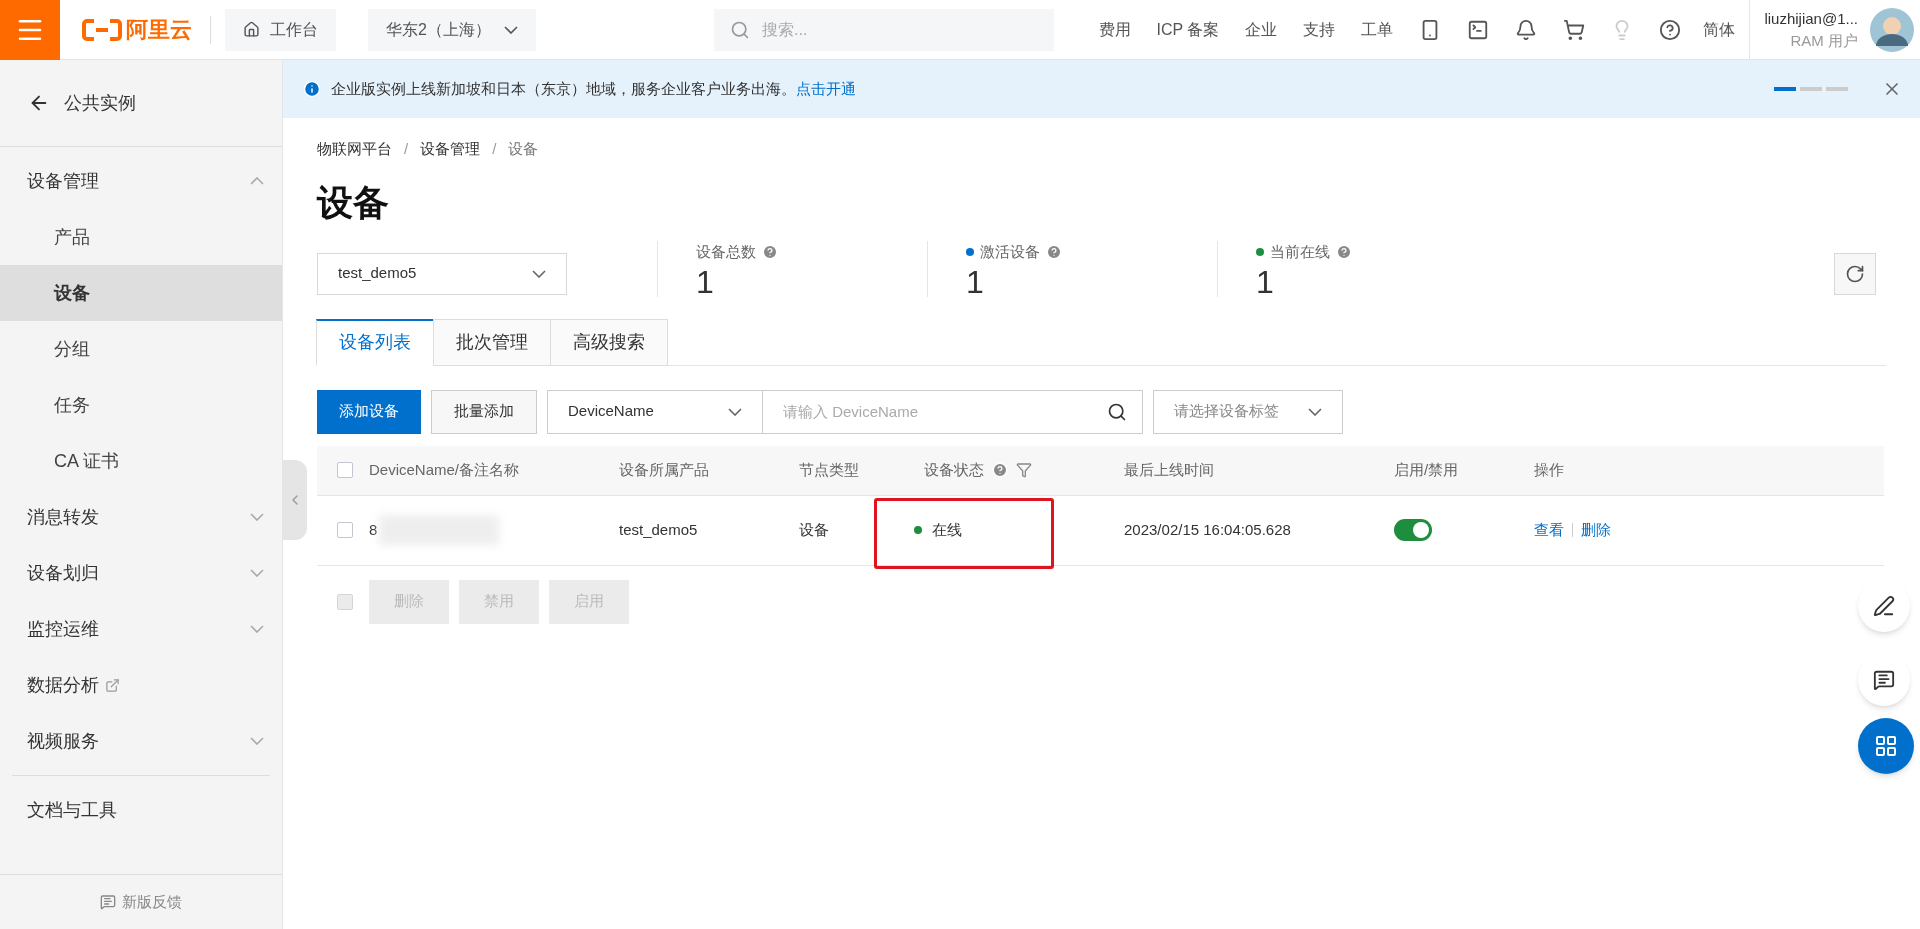 Image resolution: width=1920 pixels, height=929 pixels. I want to click on breadcrumb-item: 设备, so click(523, 149).